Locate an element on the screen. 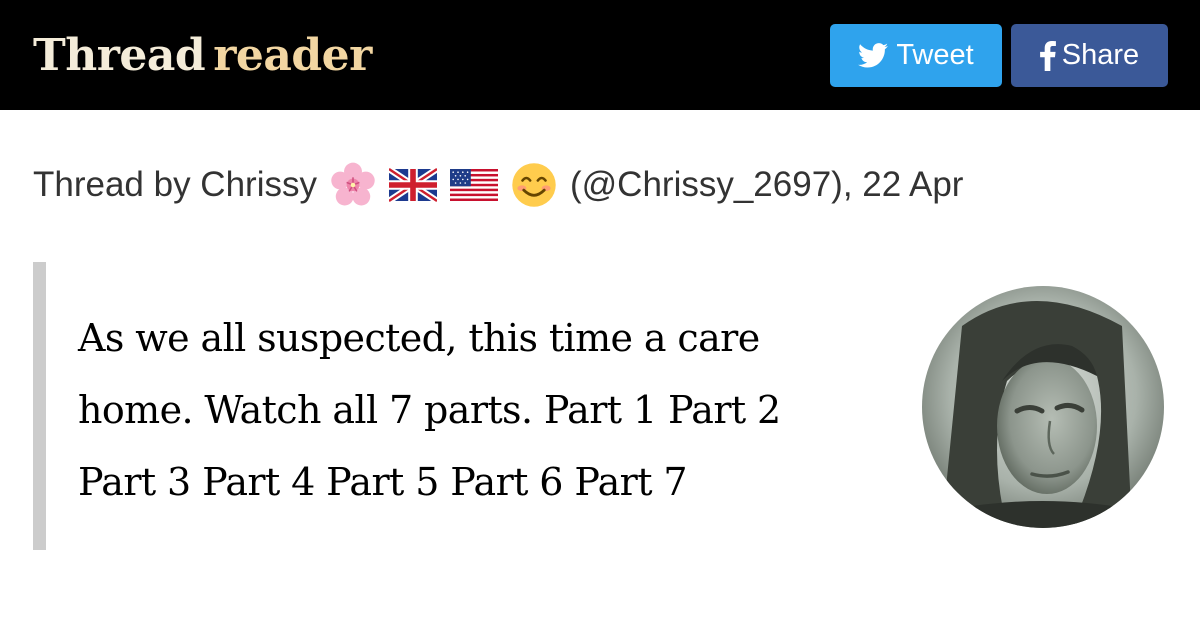 This screenshot has height=628, width=1200. cherry-blossom-icon is located at coordinates (353, 185).